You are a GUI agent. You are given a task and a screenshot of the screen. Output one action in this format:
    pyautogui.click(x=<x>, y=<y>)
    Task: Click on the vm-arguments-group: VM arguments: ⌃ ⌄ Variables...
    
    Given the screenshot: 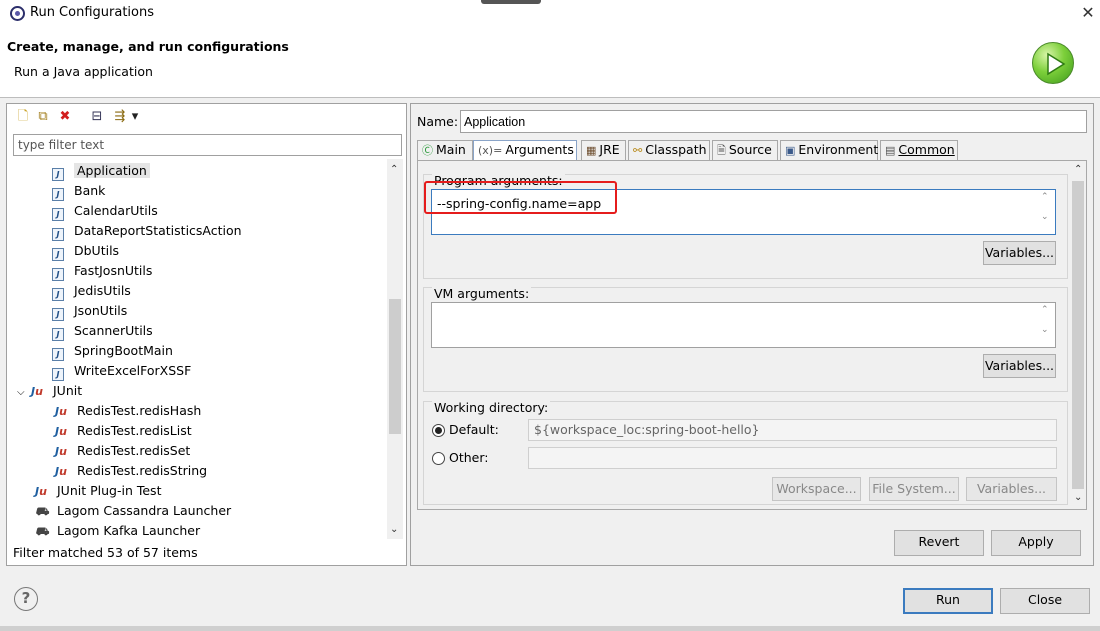 What is the action you would take?
    pyautogui.click(x=745, y=339)
    